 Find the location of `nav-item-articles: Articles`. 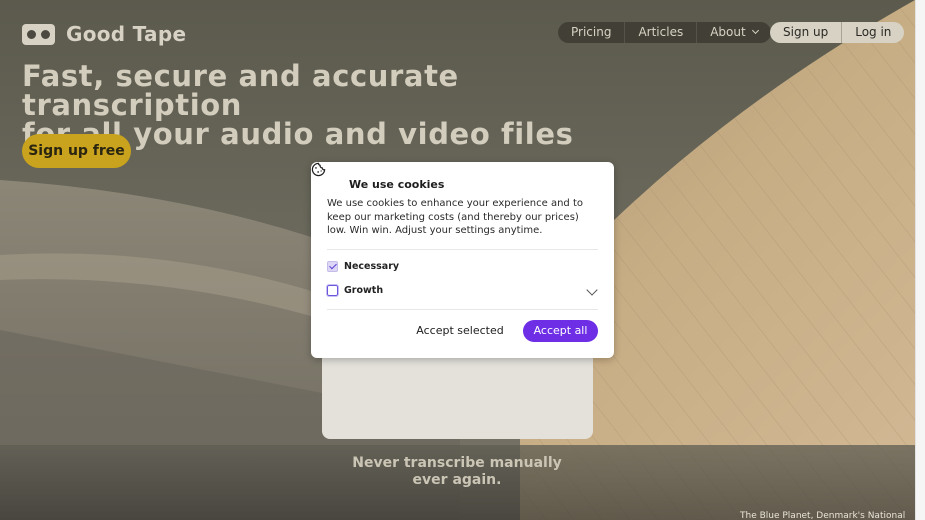

nav-item-articles: Articles is located at coordinates (661, 32).